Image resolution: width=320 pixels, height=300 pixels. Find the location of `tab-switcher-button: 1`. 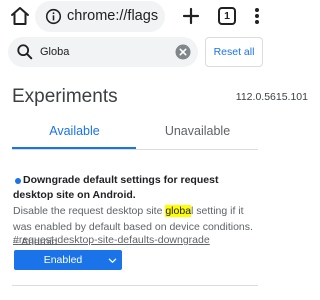

tab-switcher-button: 1 is located at coordinates (227, 16).